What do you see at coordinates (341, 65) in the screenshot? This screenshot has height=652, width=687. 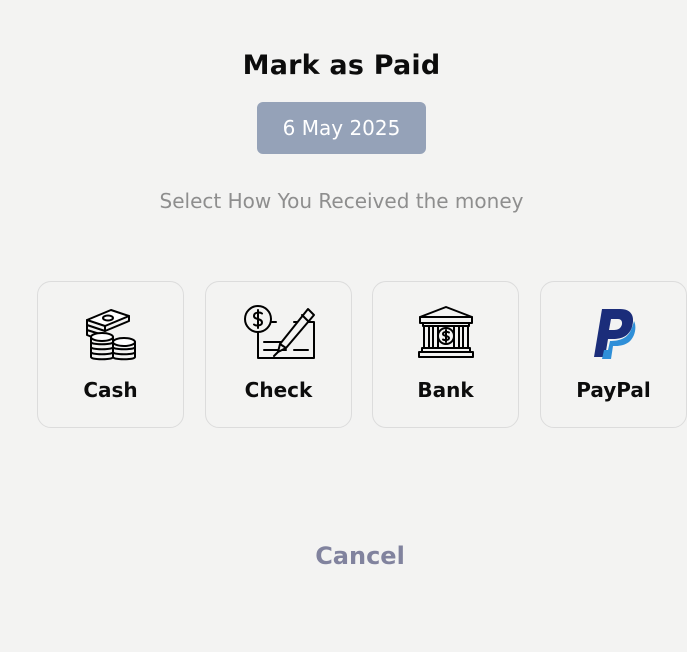 I see `dialog-title: Mark as Paid` at bounding box center [341, 65].